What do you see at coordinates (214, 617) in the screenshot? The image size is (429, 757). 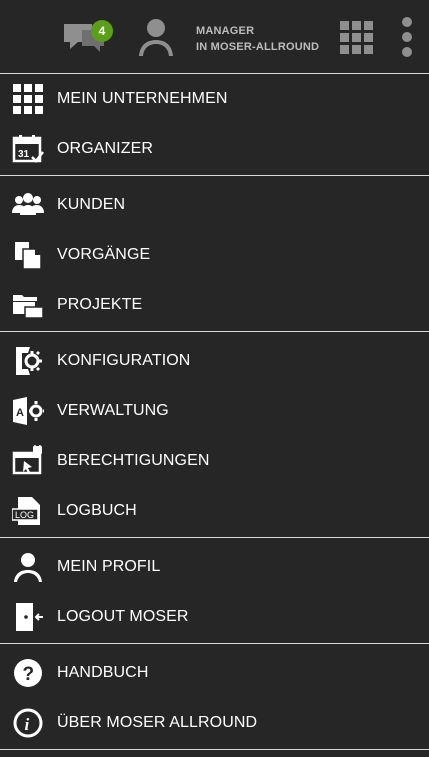 I see `menu-item-logout: LOGOUT MOSER` at bounding box center [214, 617].